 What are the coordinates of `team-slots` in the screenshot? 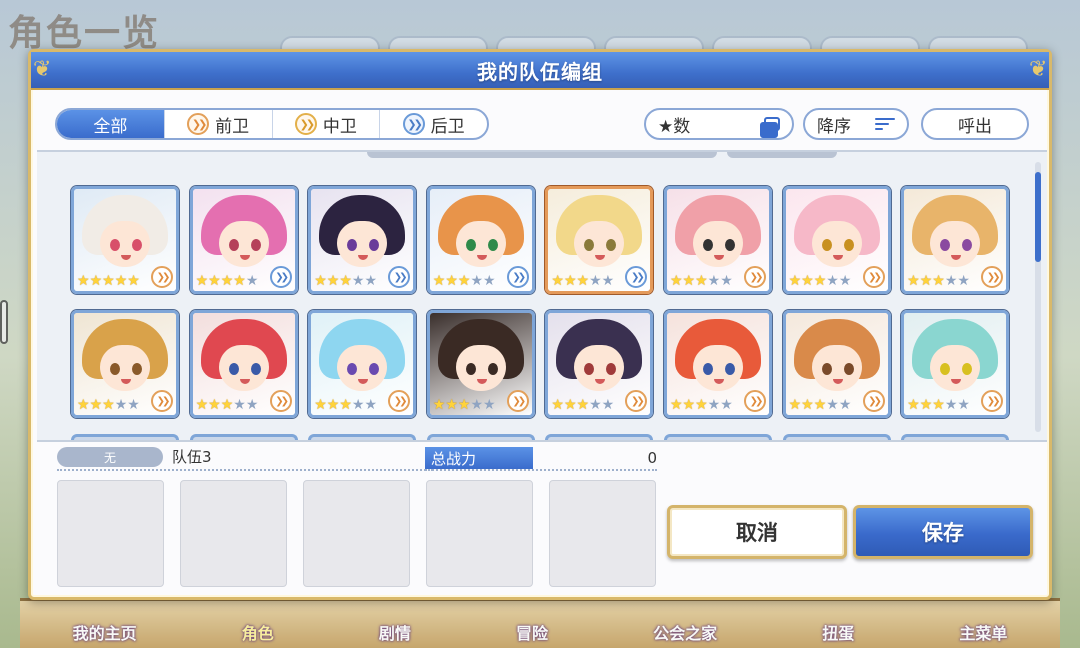 It's located at (356, 533).